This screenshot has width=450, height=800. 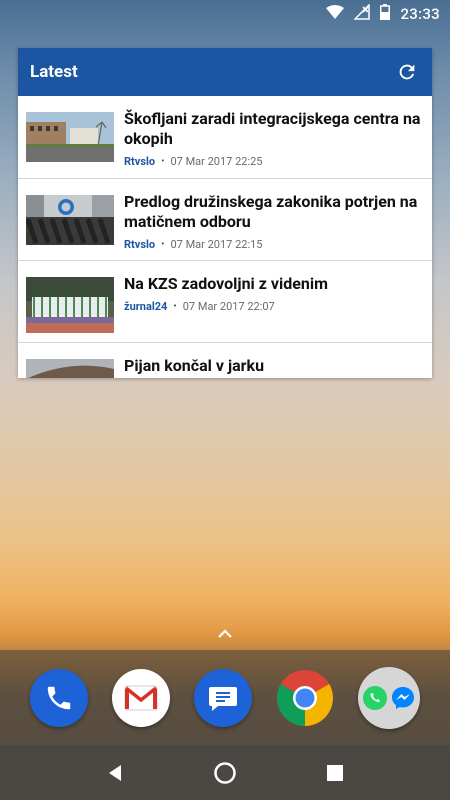 What do you see at coordinates (335, 14) in the screenshot?
I see `wifi-icon` at bounding box center [335, 14].